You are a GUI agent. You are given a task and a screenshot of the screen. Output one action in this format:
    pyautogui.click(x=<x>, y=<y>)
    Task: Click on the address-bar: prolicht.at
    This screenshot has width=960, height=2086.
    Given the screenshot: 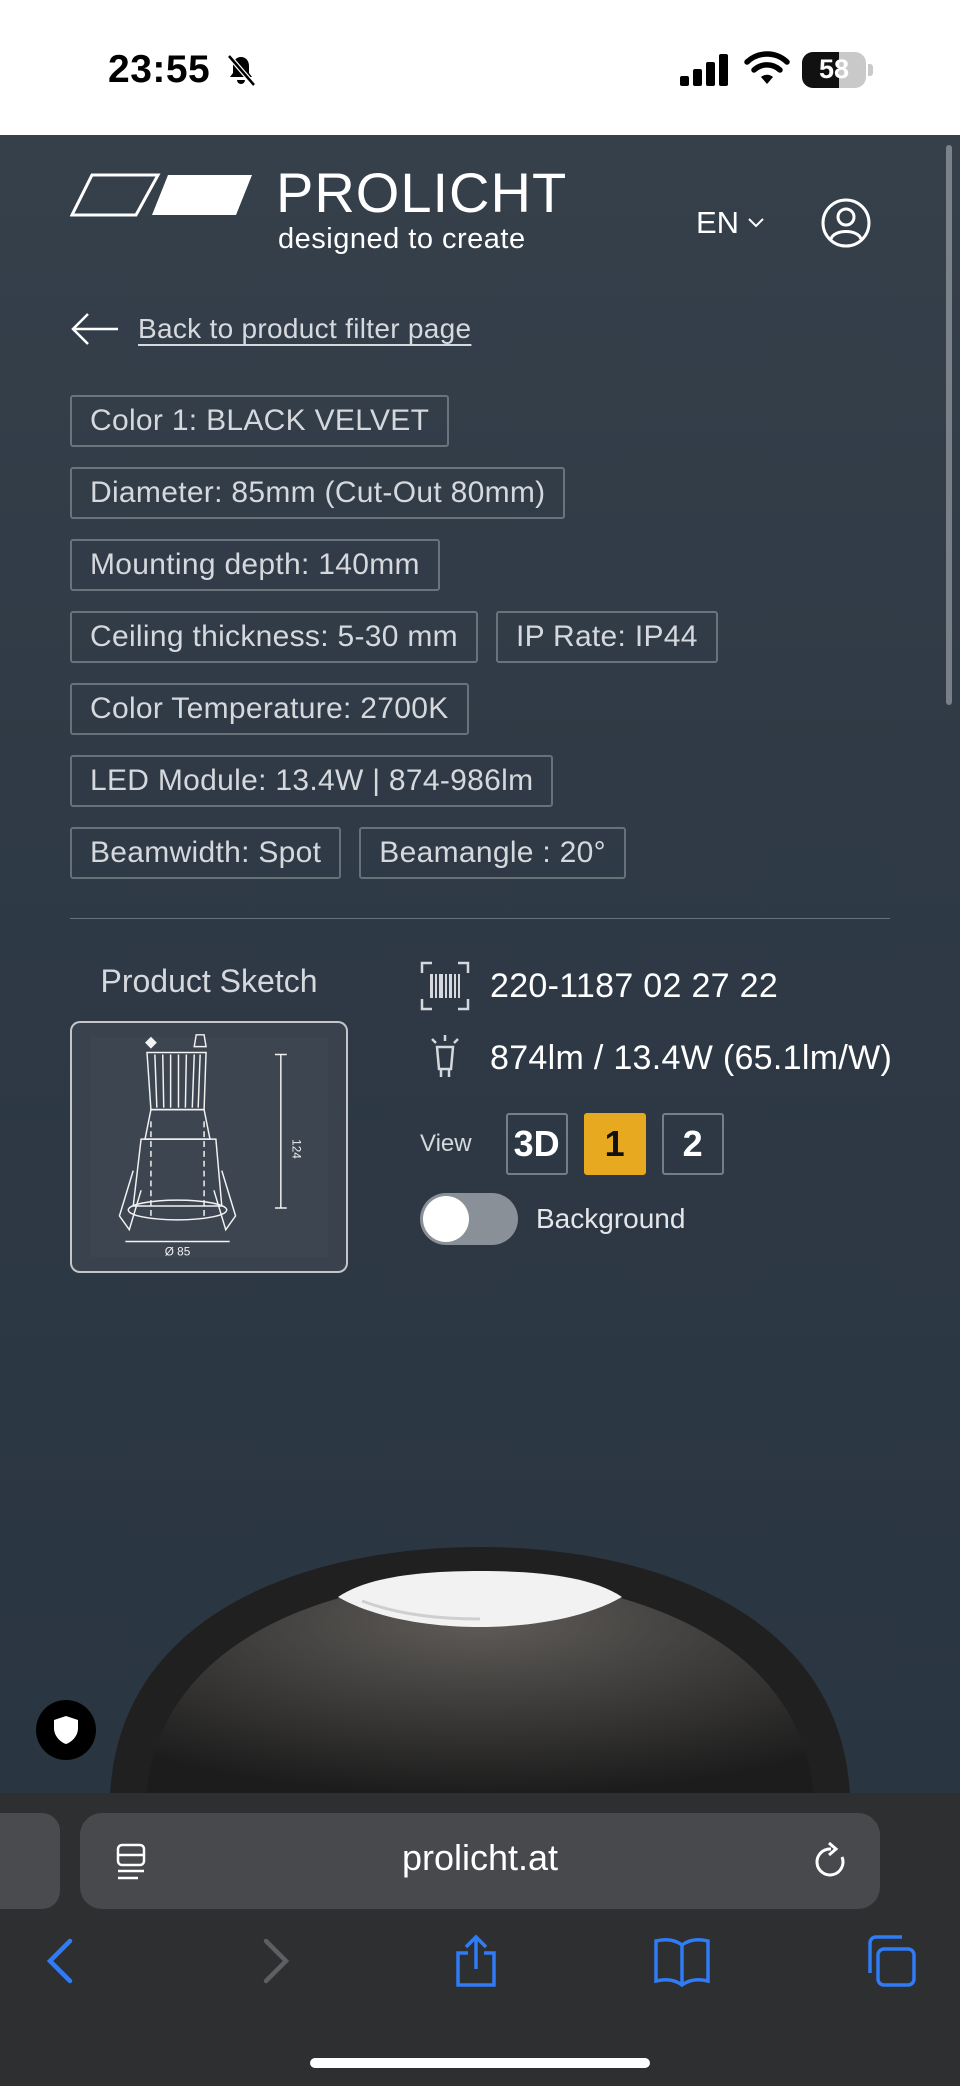 What is the action you would take?
    pyautogui.click(x=480, y=1861)
    